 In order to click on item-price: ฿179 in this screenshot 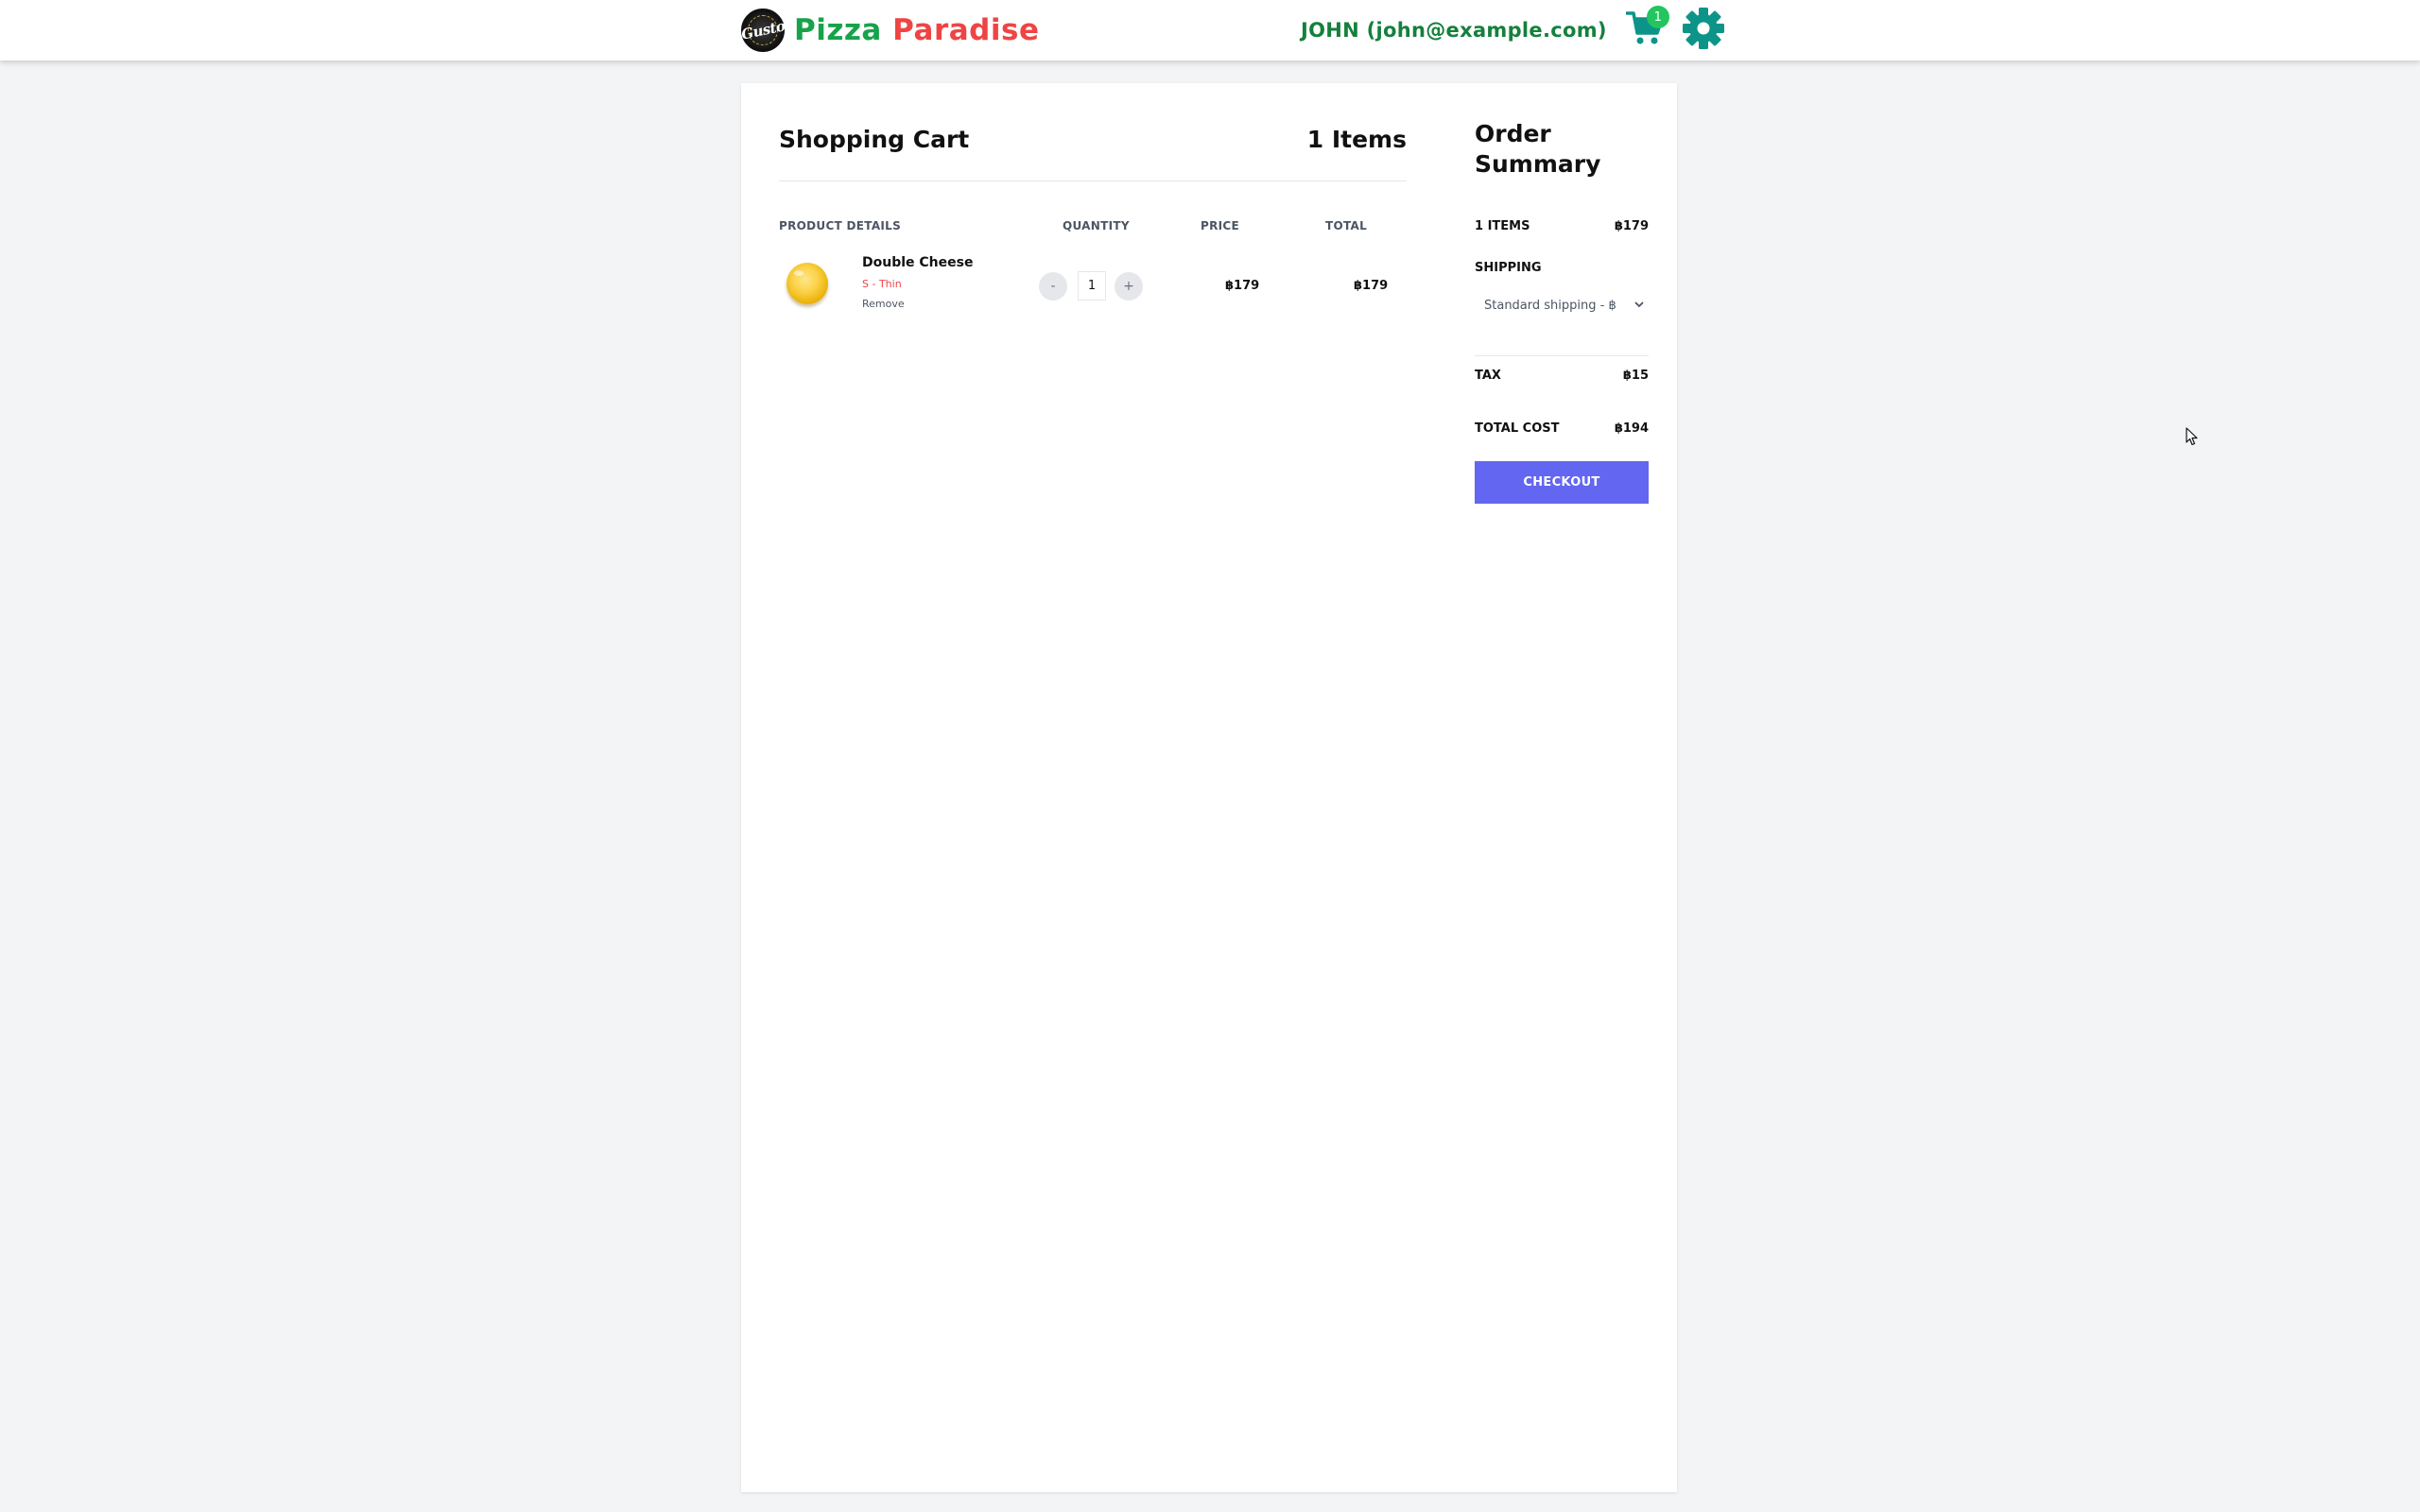, I will do `click(1242, 286)`.